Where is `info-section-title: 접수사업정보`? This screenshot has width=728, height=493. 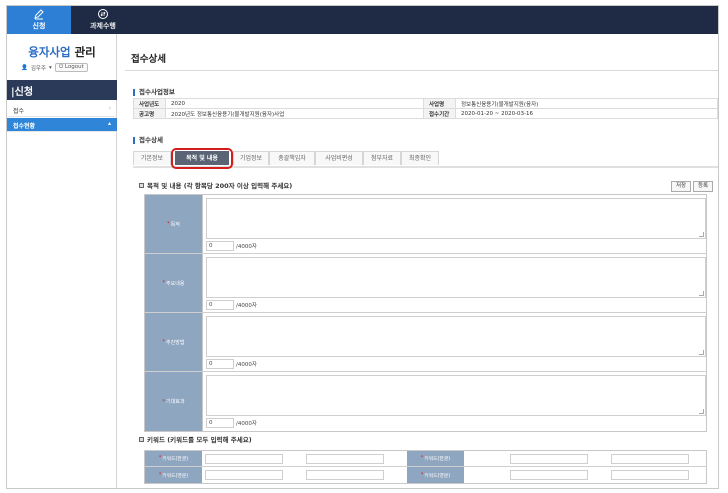 info-section-title: 접수사업정보 is located at coordinates (154, 92).